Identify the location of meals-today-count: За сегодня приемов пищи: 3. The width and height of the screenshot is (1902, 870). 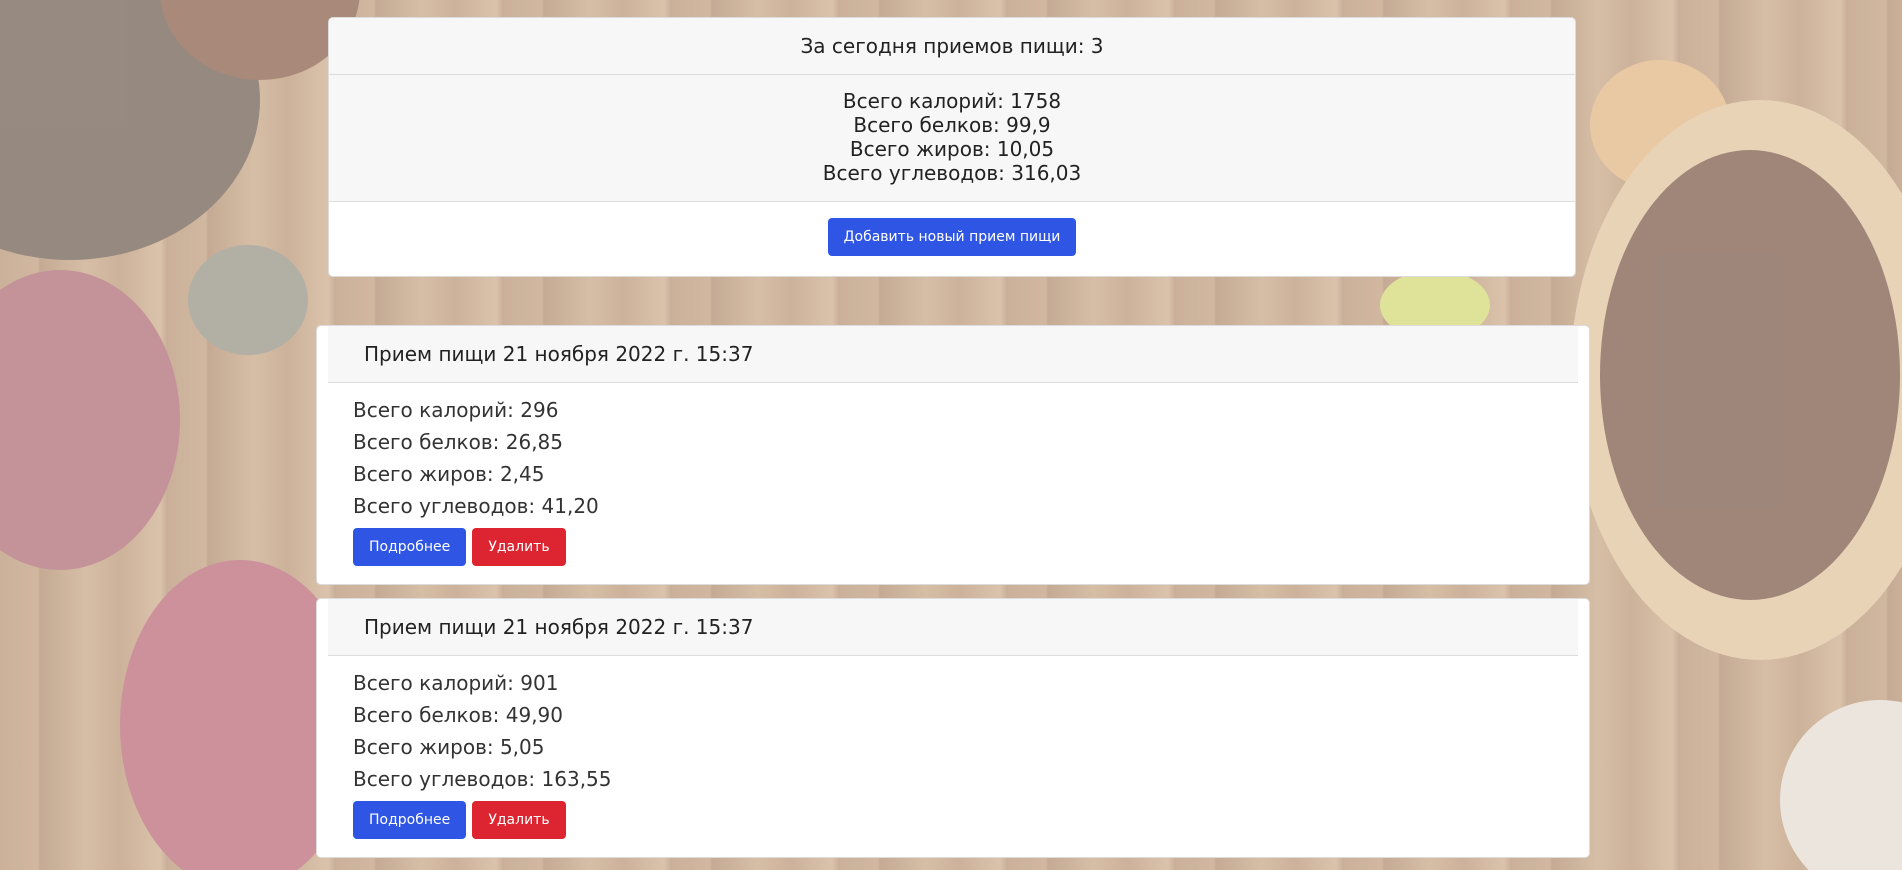
(952, 46).